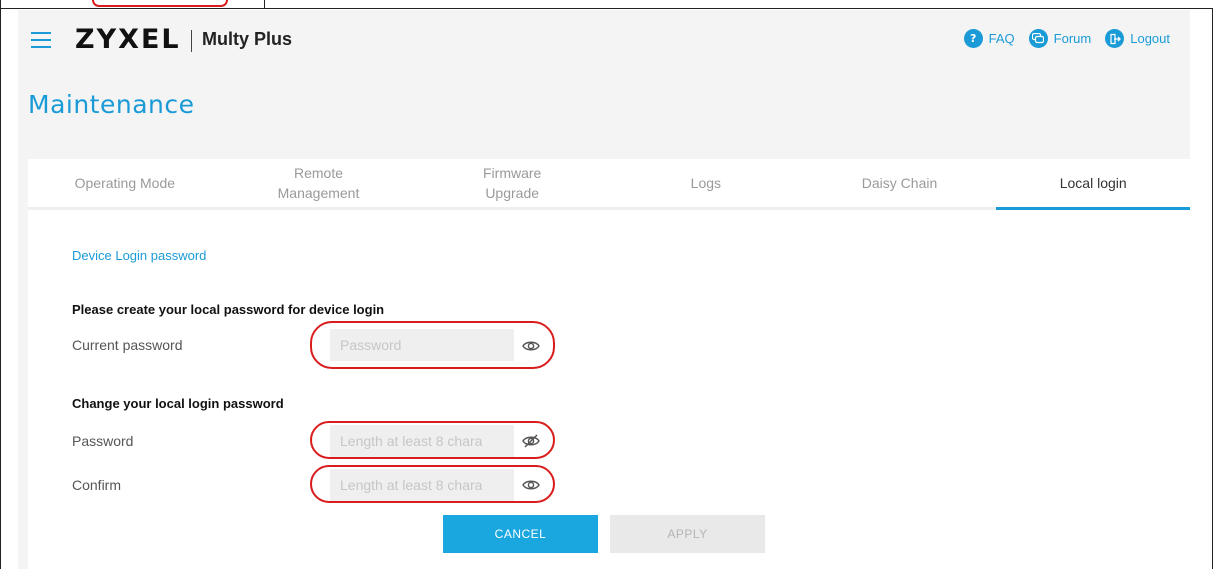 This screenshot has height=569, width=1213. What do you see at coordinates (127, 345) in the screenshot?
I see `current-password-label: Current password` at bounding box center [127, 345].